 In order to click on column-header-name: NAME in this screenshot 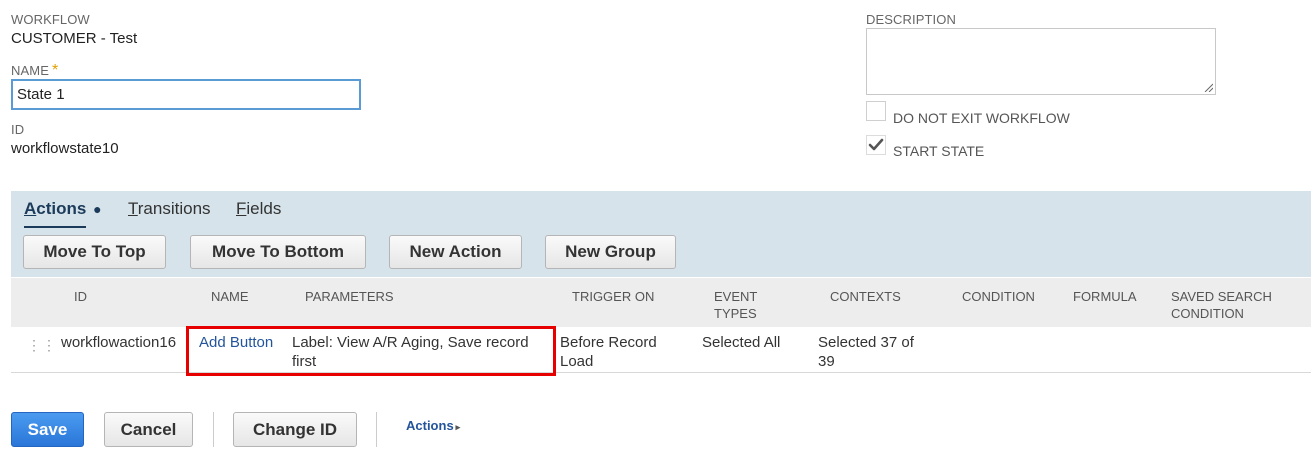, I will do `click(230, 296)`.